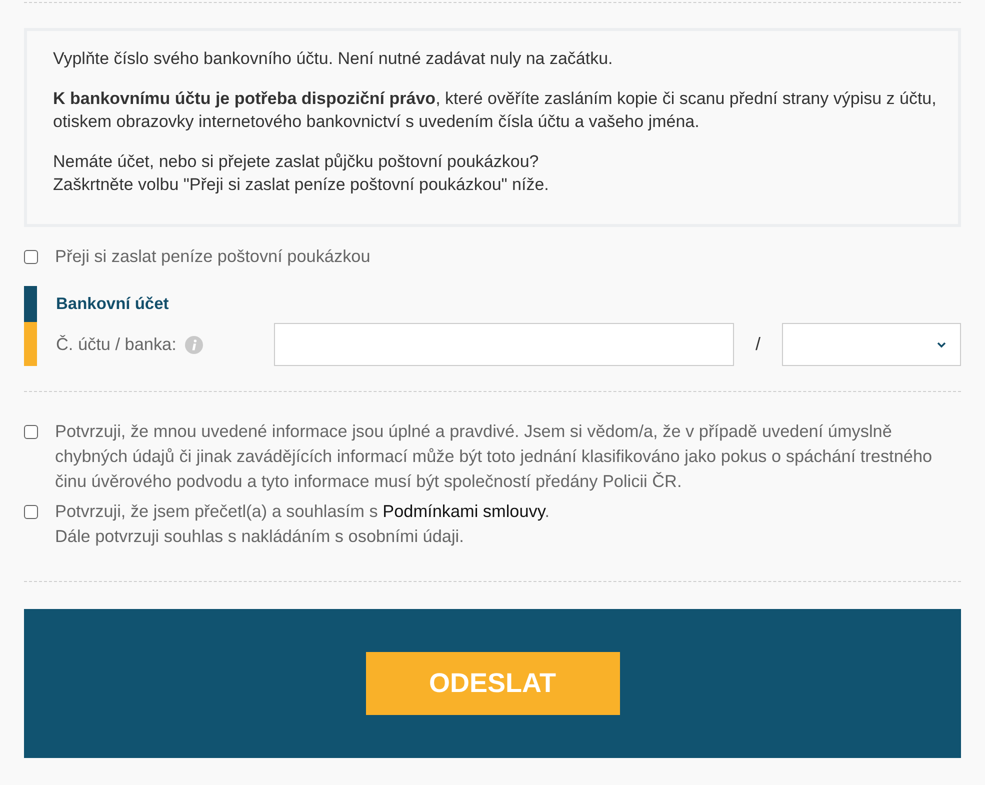 This screenshot has width=985, height=785. I want to click on consent-text: Potvrzuji, že mnou uvedené informace jsou úplné a pravdivé. Jsem si vědom/a, že v případě uvedení úmyslně chybných údajů či jinak zavádějících informací může být toto jednání klasifikováno jako pokus o spáchání trestného činu úvěrového podvodu a tyto informace musí být společností předány Policii ČR., so click(494, 456).